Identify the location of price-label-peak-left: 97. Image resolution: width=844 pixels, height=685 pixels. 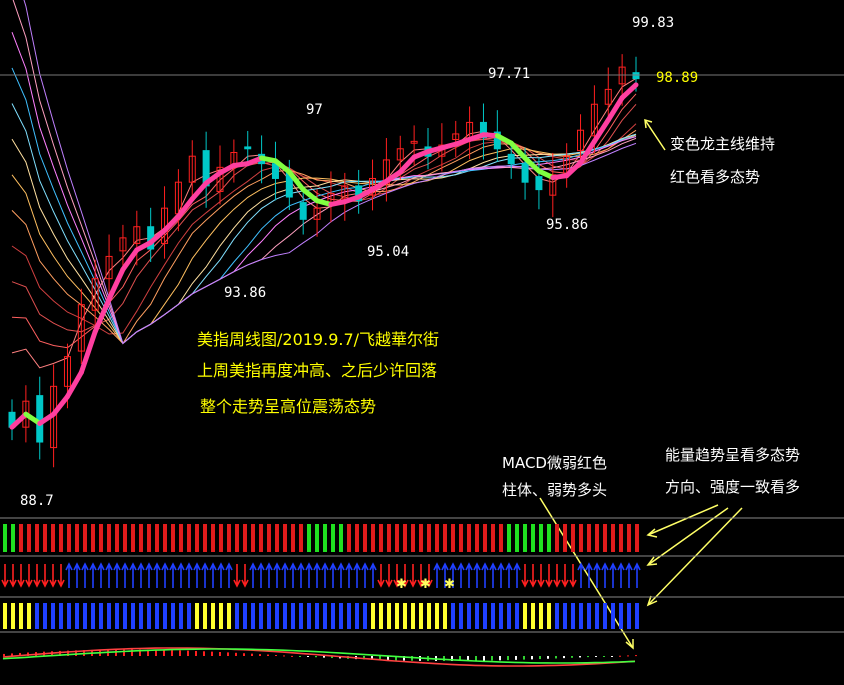
(314, 110).